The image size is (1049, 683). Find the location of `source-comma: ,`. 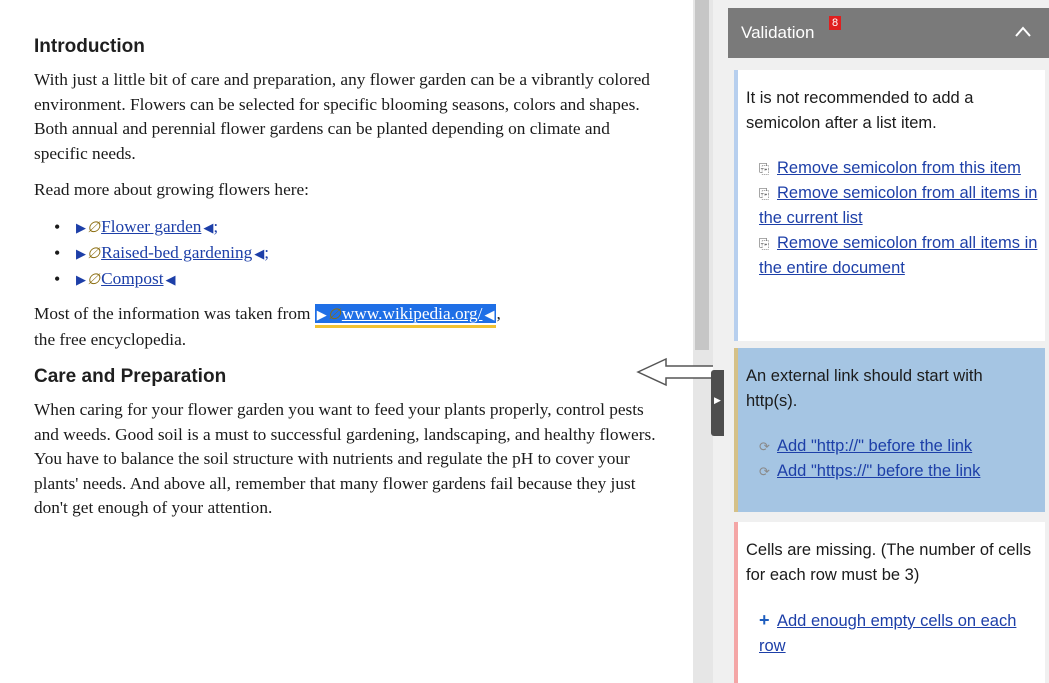

source-comma: , is located at coordinates (498, 313).